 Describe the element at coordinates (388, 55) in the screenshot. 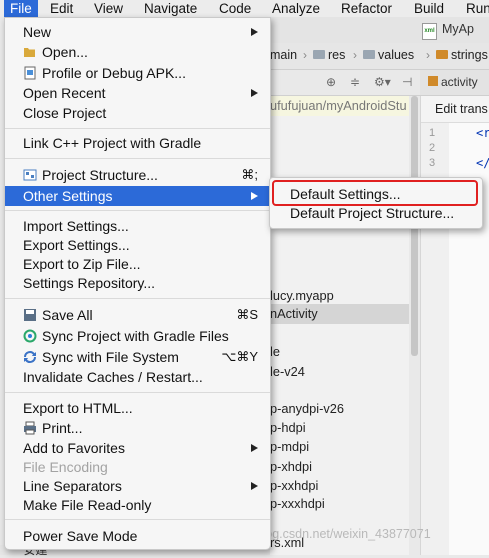

I see `breadcrumb-values: values` at that location.